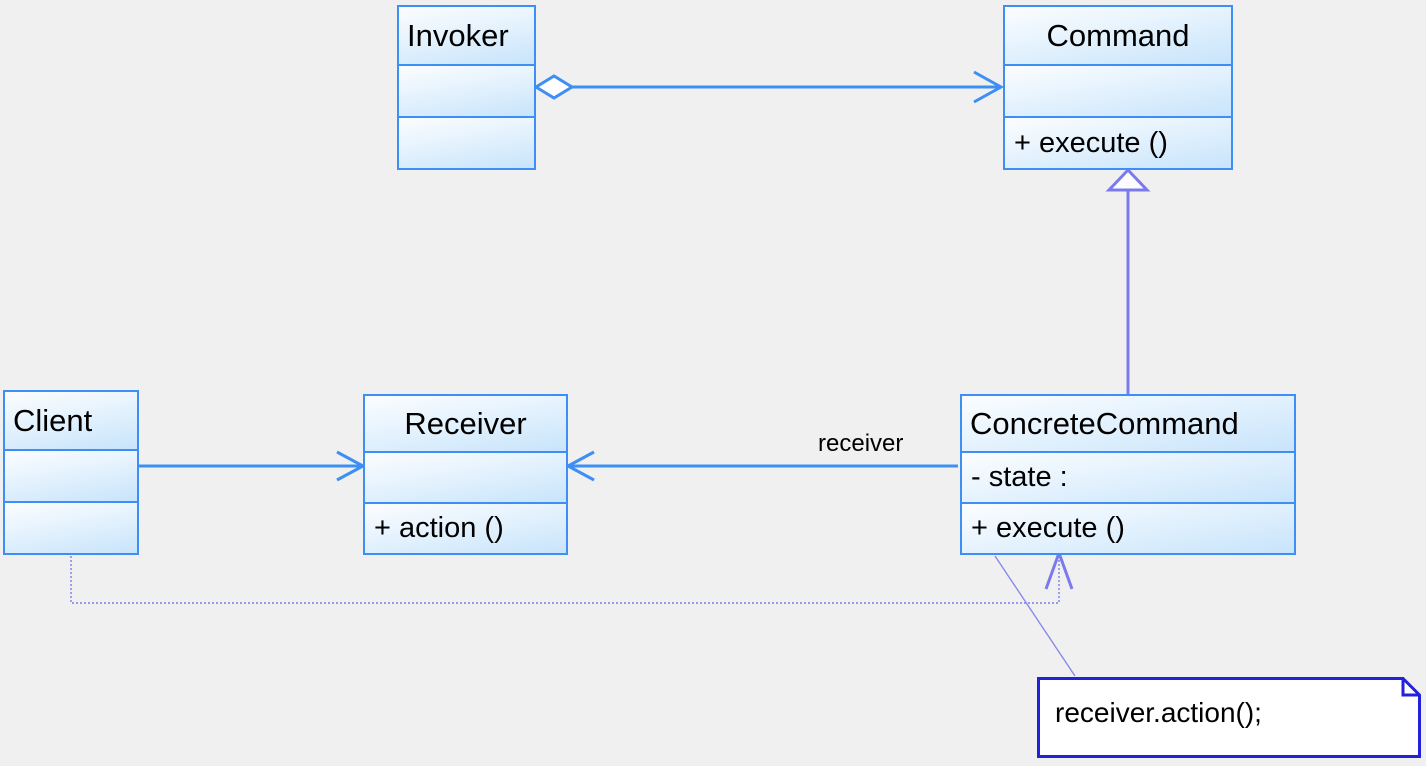 Image resolution: width=1426 pixels, height=766 pixels. I want to click on class-box-concretecommand: ConcreteCommand - state : + execute (), so click(1128, 474).